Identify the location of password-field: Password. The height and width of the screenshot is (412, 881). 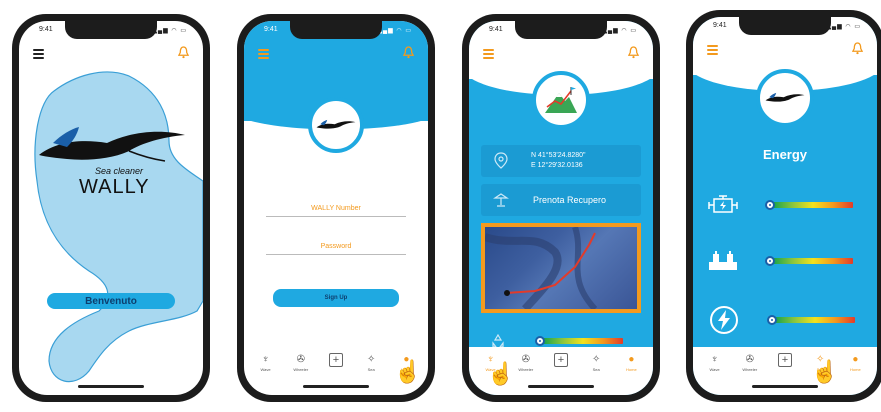
(336, 249).